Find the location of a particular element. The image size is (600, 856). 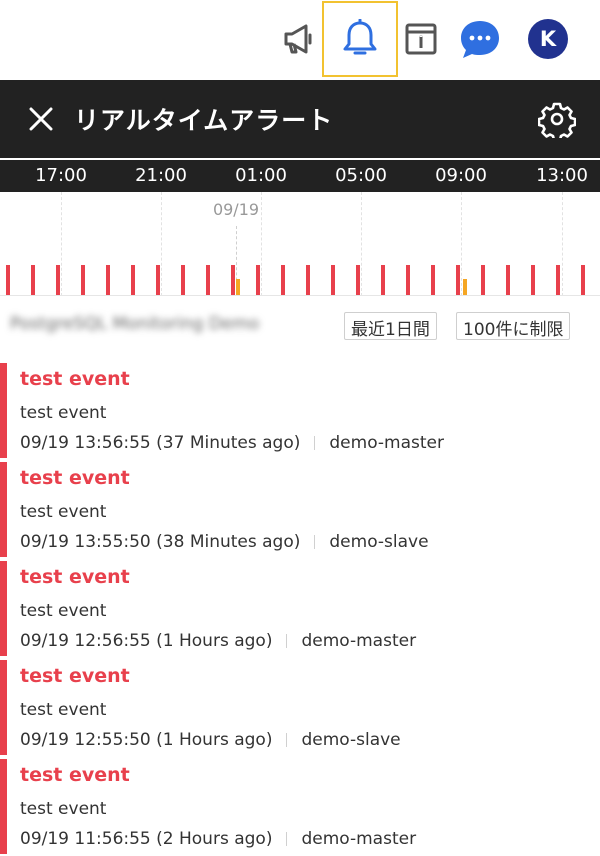

top-bar: K is located at coordinates (300, 40).